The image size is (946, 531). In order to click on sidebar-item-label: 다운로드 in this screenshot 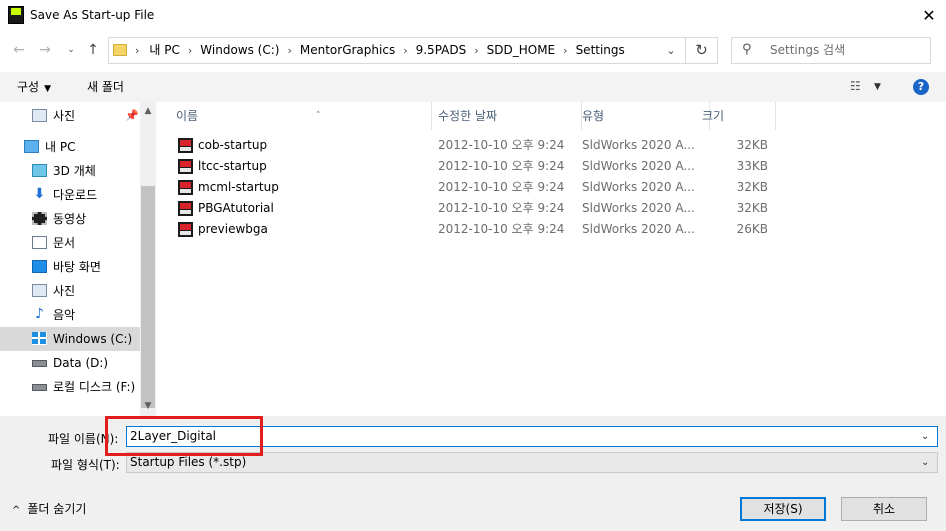, I will do `click(75, 195)`.